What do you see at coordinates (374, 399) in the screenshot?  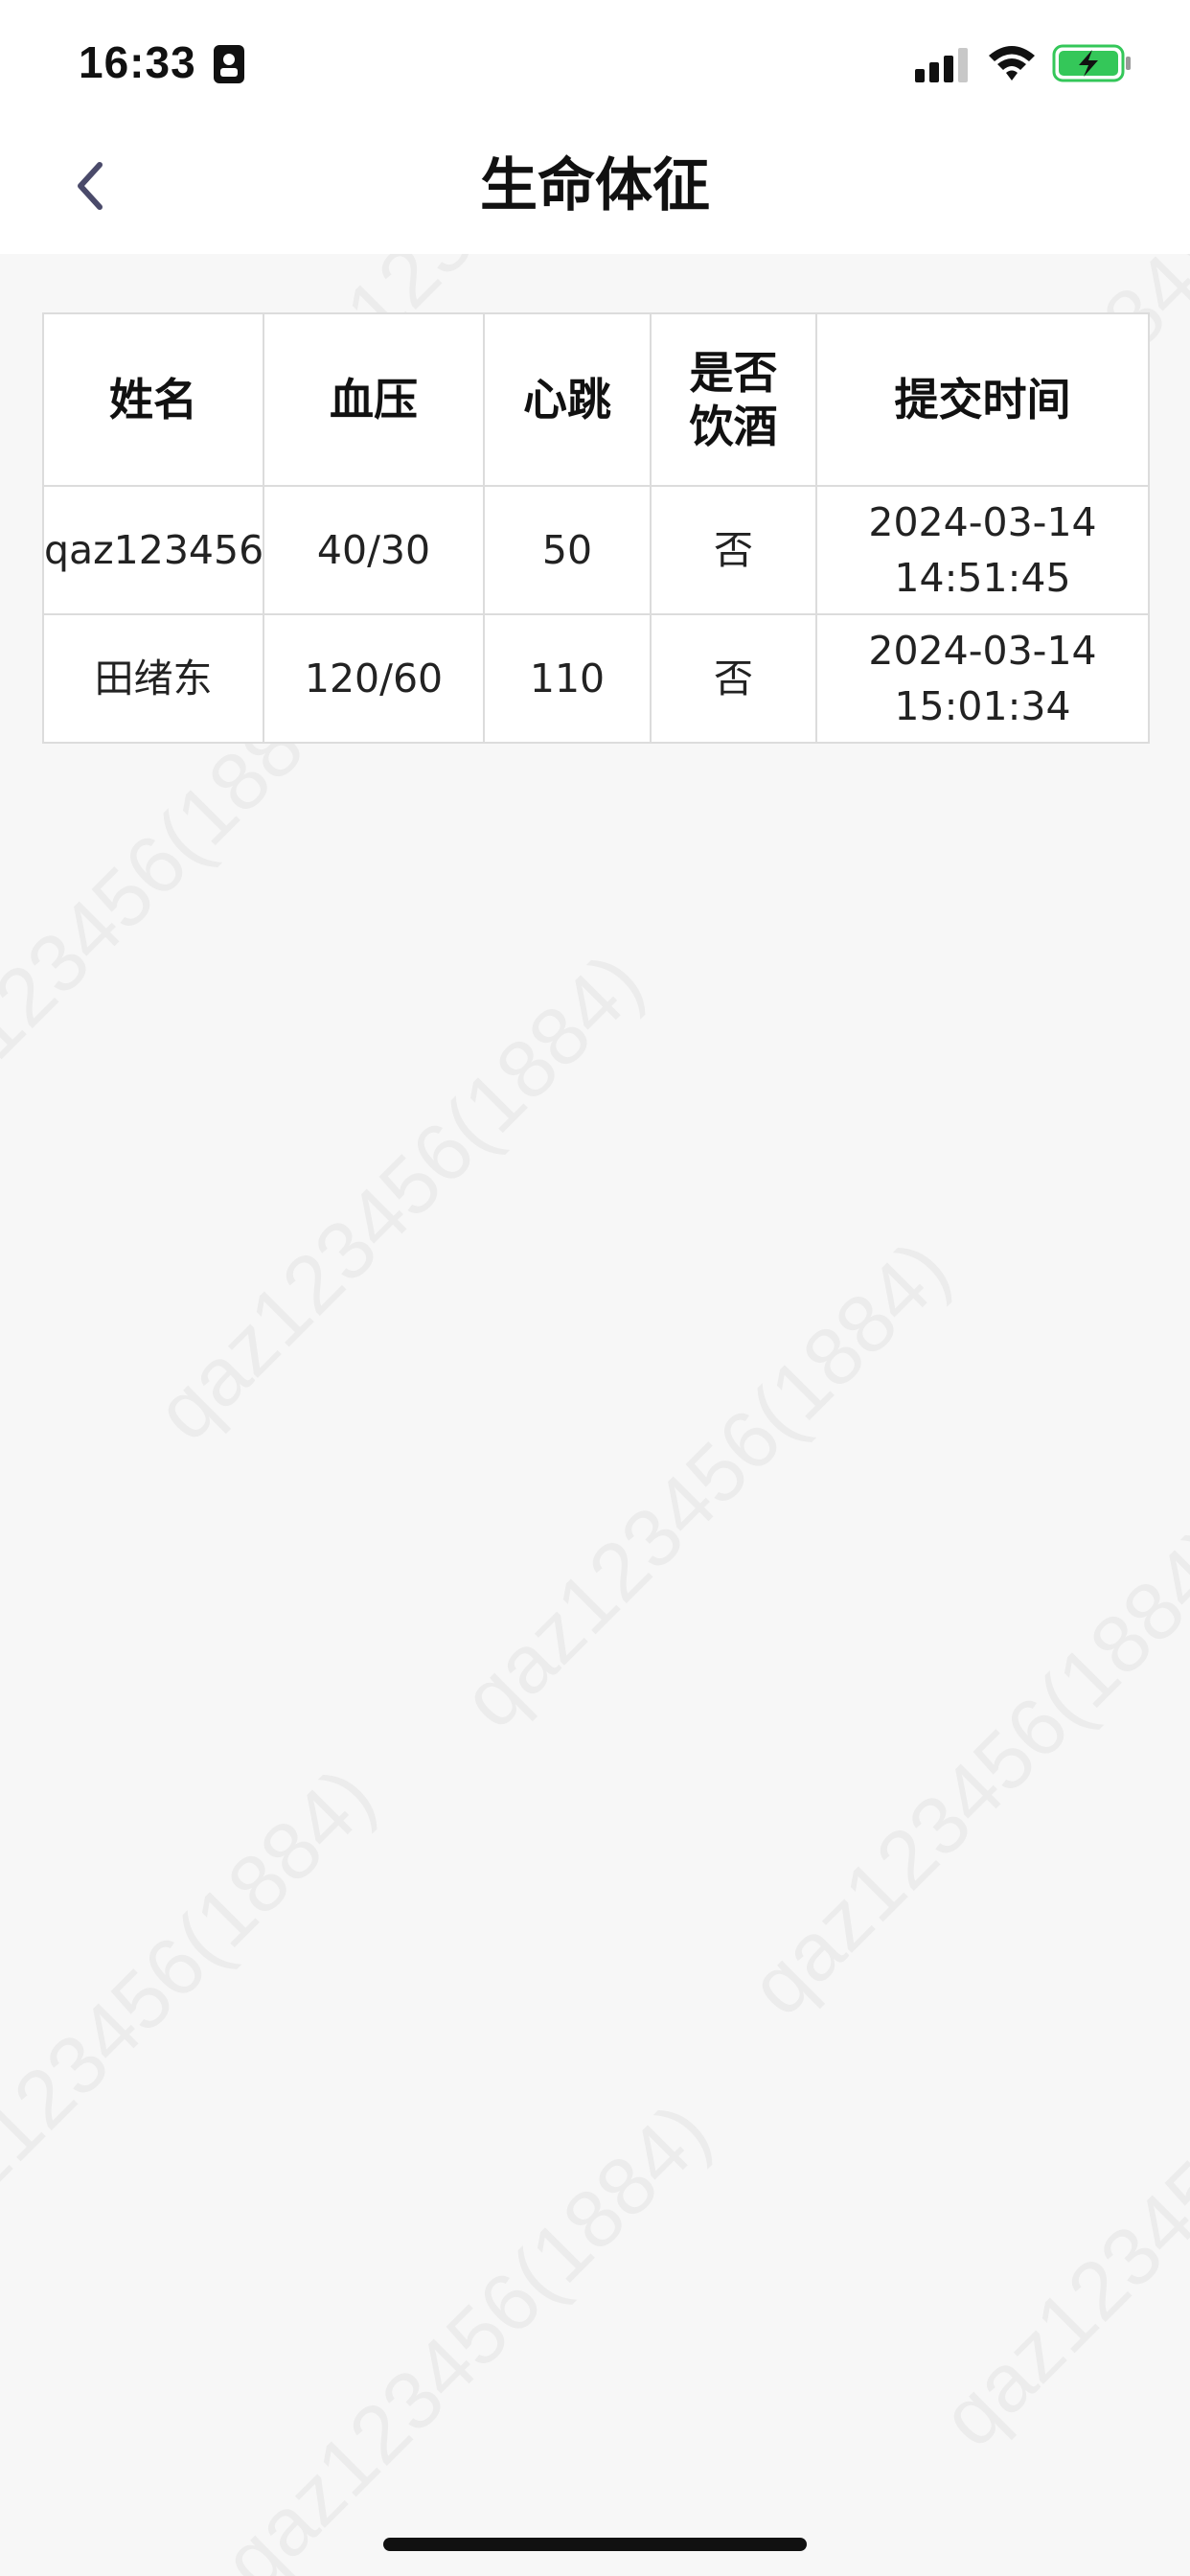 I see `header-blood-pressure: 血压` at bounding box center [374, 399].